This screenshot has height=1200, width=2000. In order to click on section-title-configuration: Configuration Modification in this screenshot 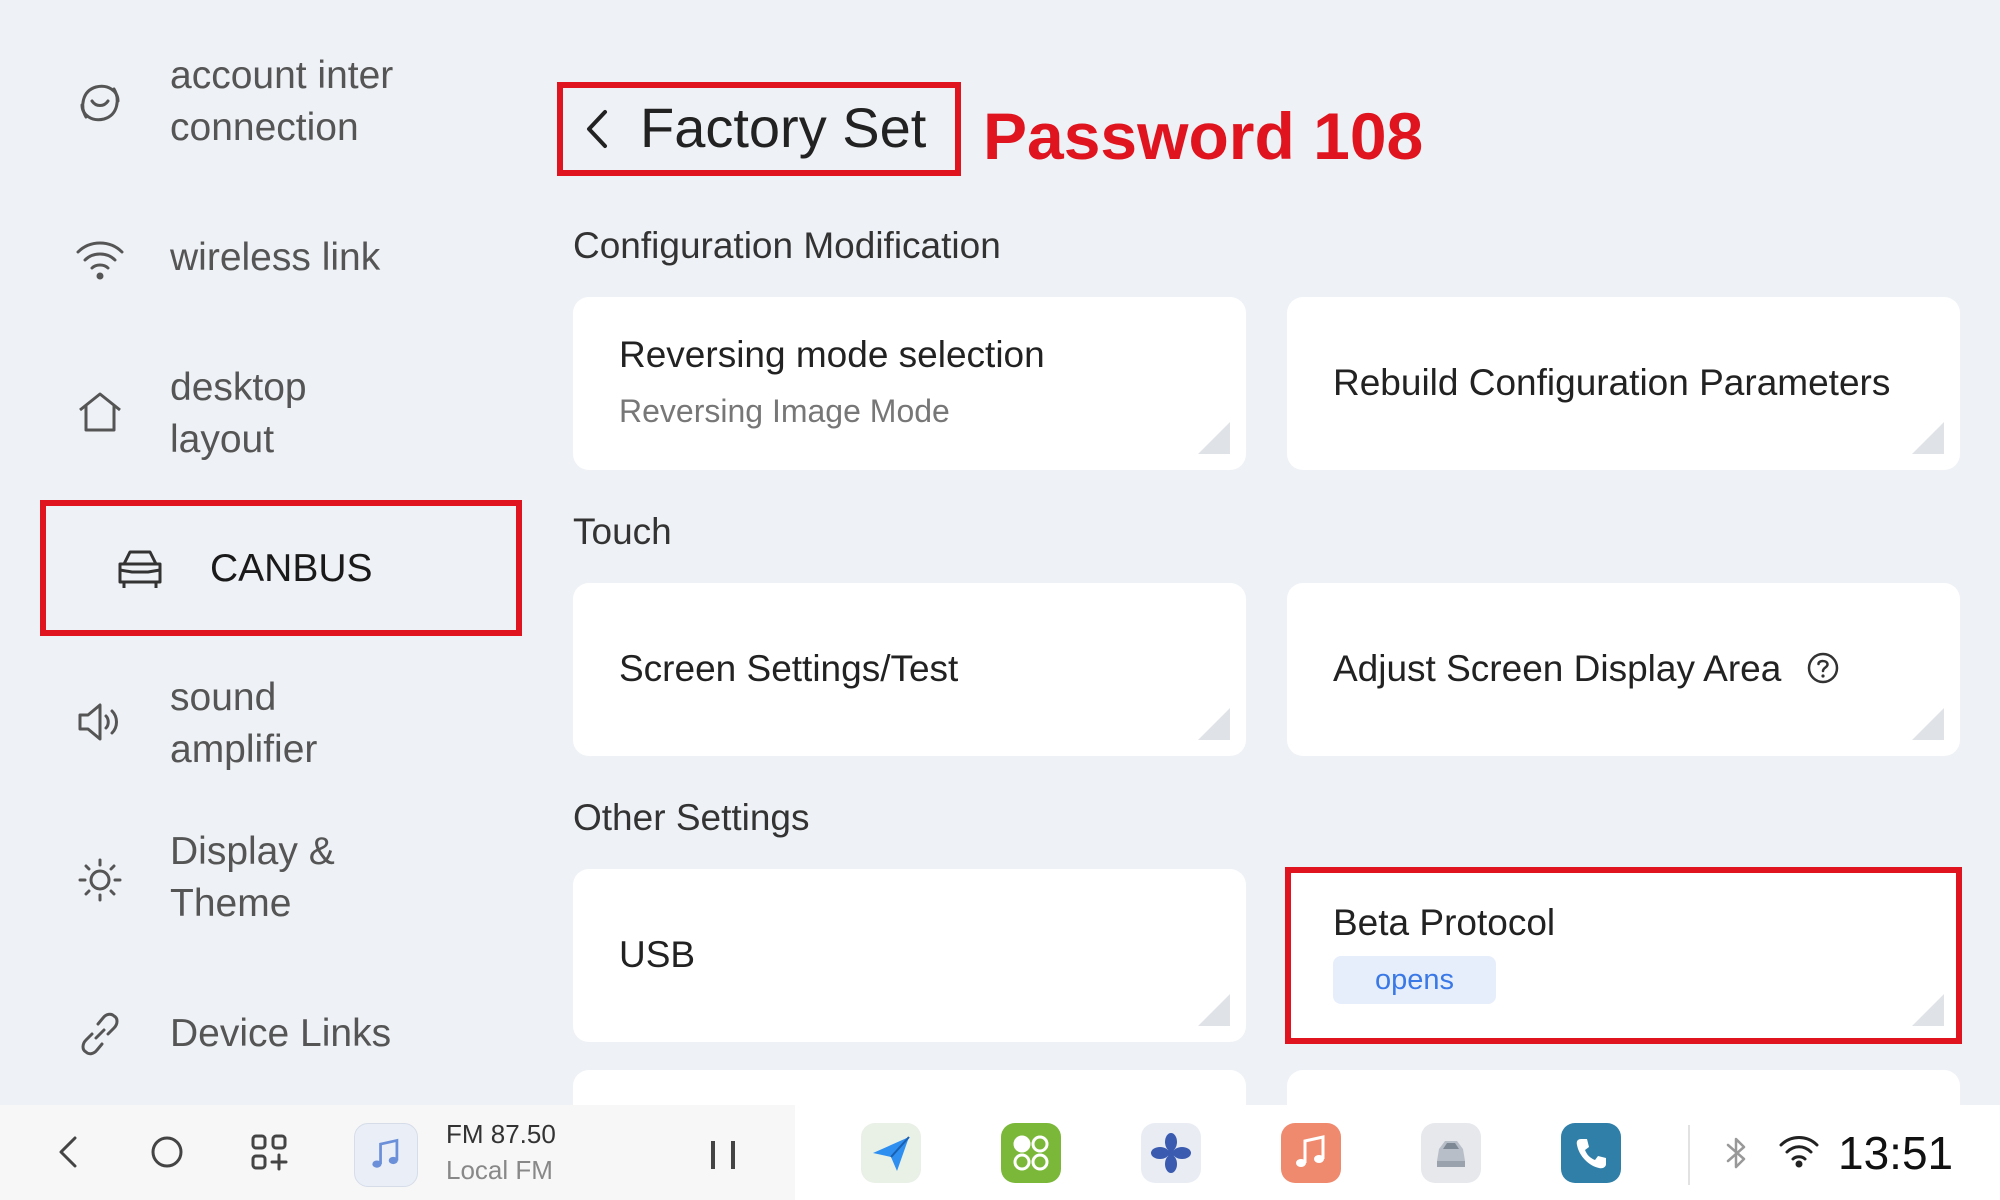, I will do `click(787, 245)`.